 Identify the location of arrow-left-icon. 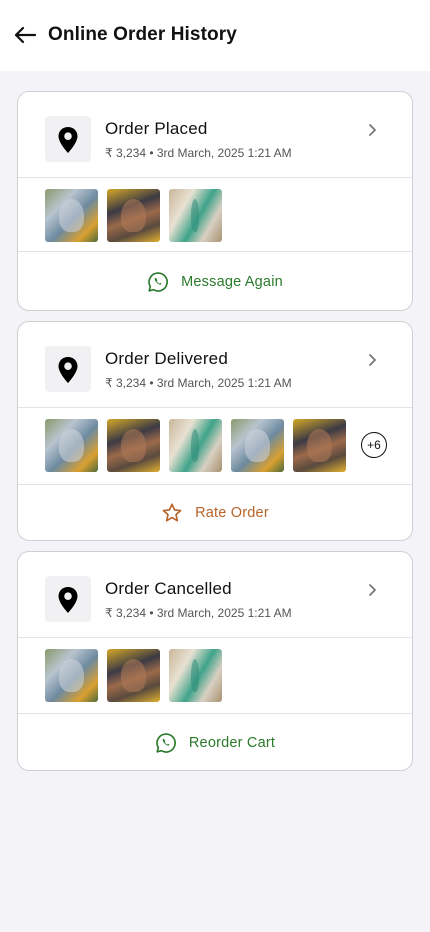
(25, 35).